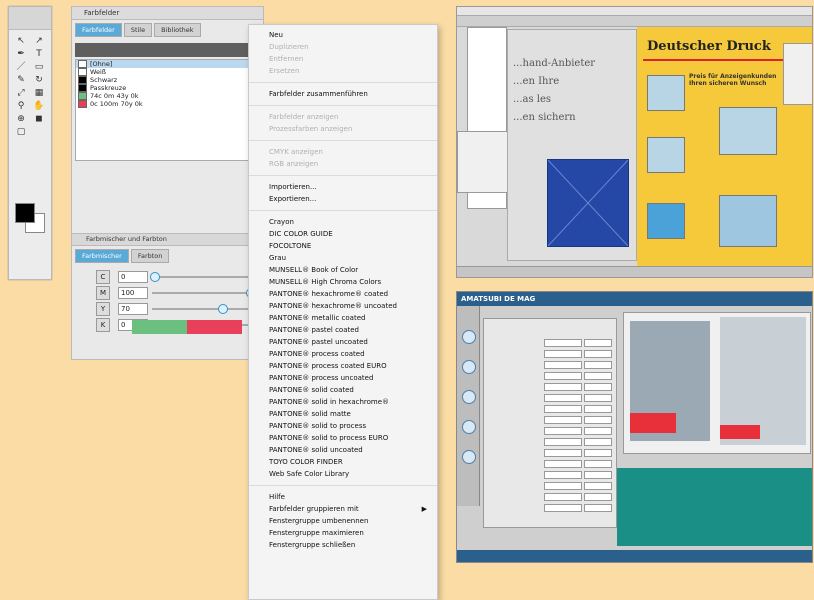 Image resolution: width=814 pixels, height=600 pixels. What do you see at coordinates (21, 41) in the screenshot?
I see `selection-tool-icon: ↖` at bounding box center [21, 41].